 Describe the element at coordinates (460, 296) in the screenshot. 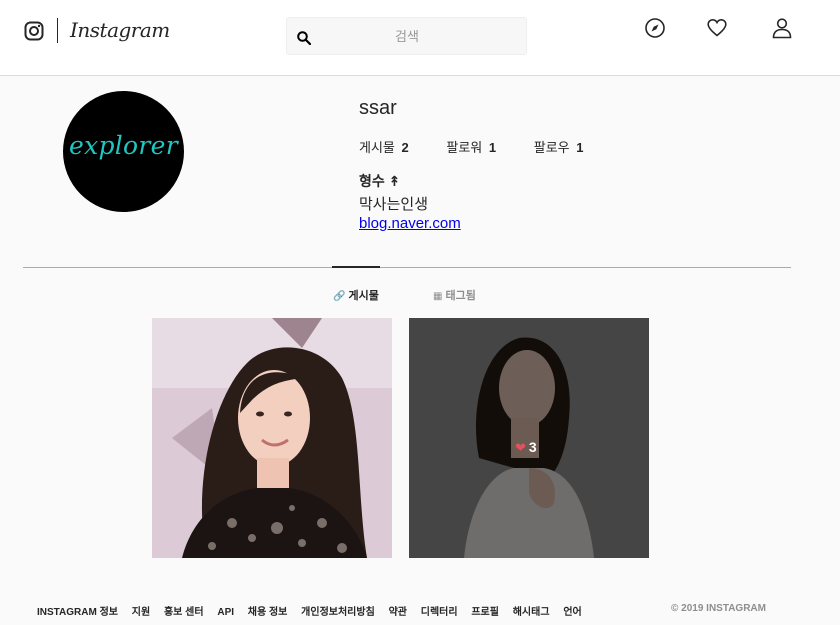

I see `tab-tagged-label: 태그됨` at that location.